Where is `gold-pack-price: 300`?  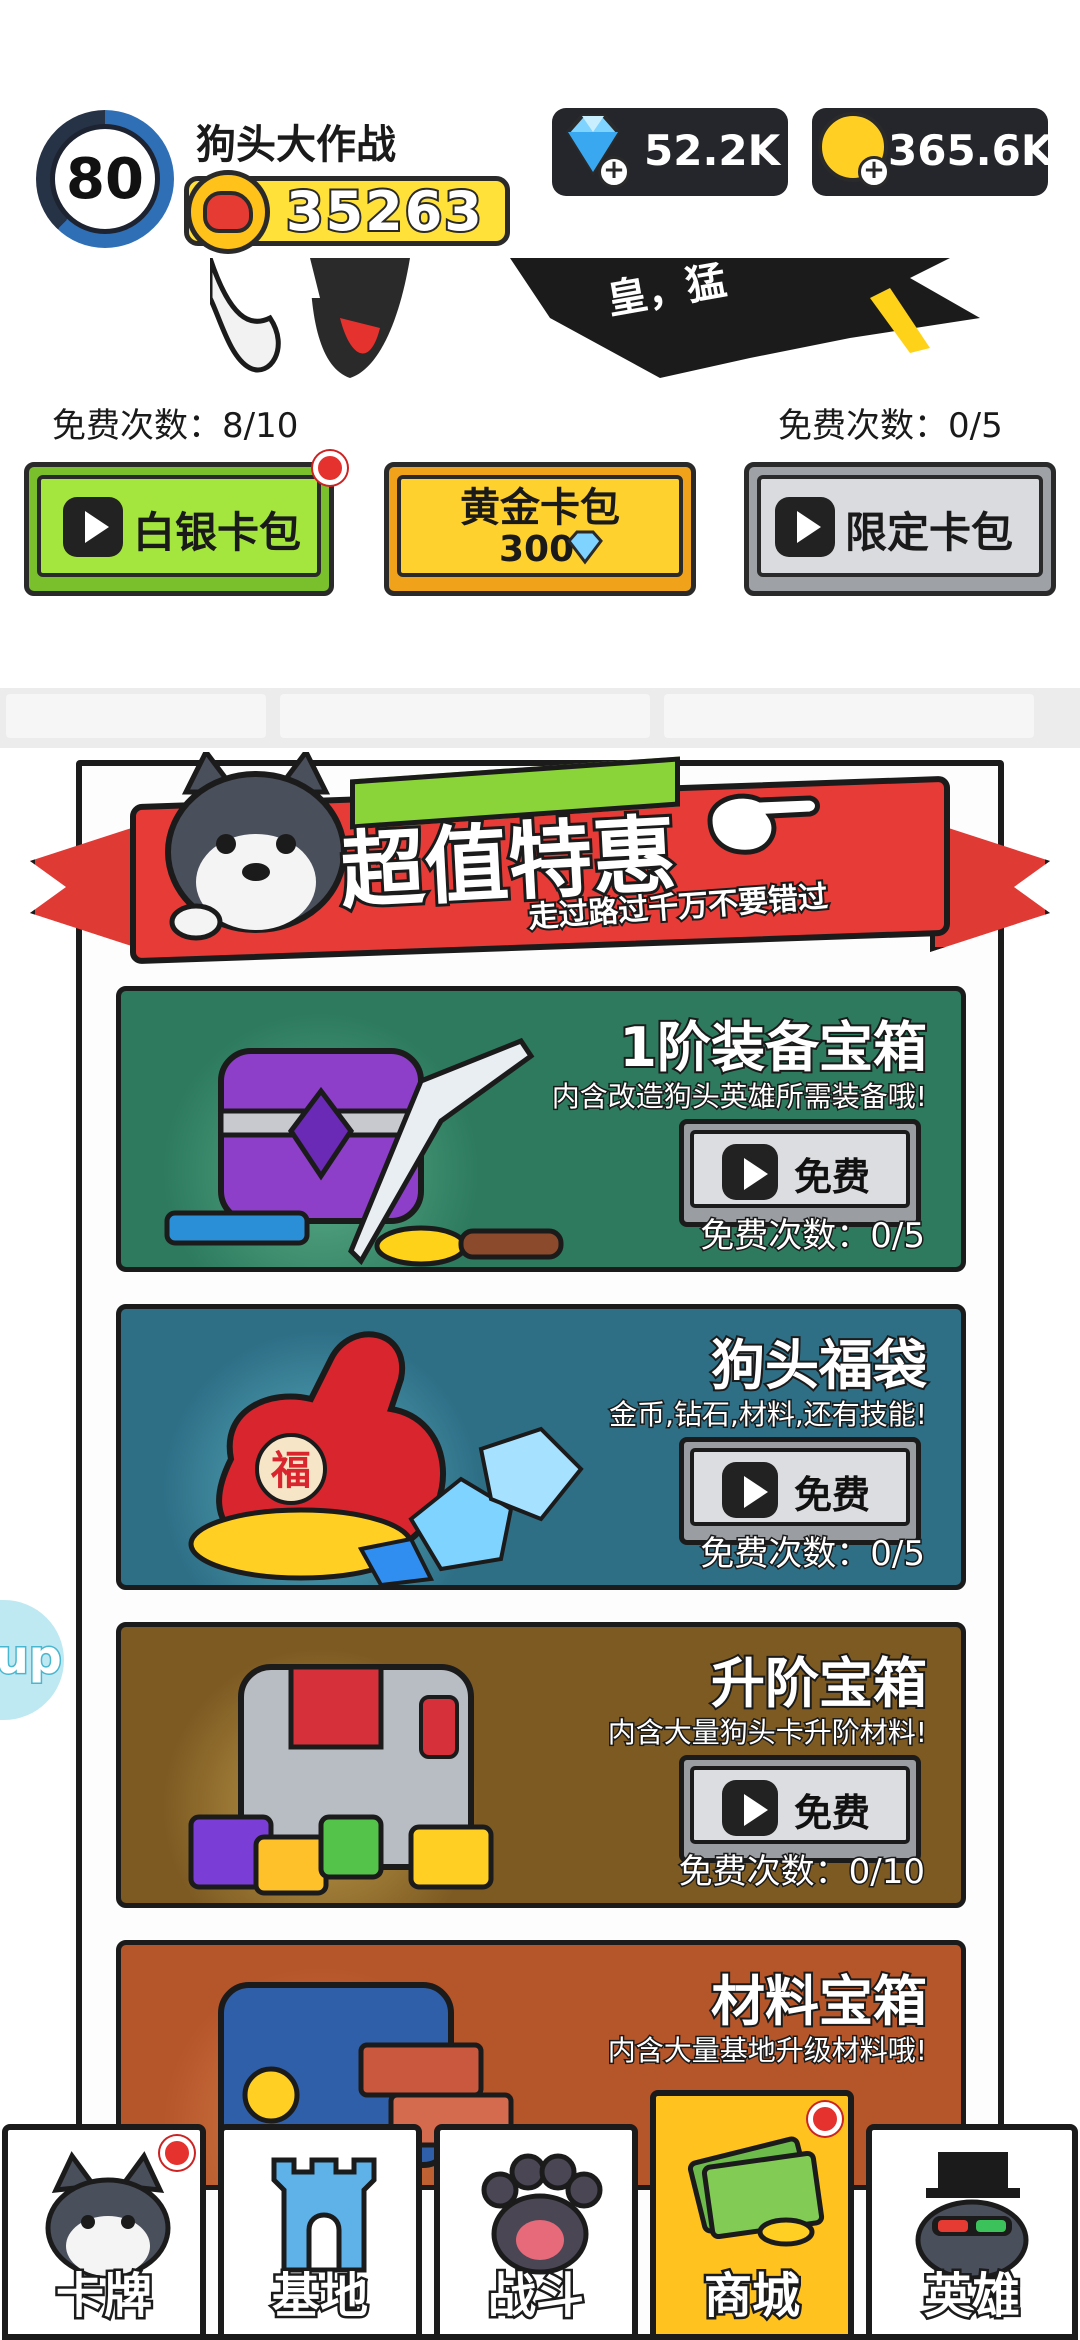 gold-pack-price: 300 is located at coordinates (537, 549).